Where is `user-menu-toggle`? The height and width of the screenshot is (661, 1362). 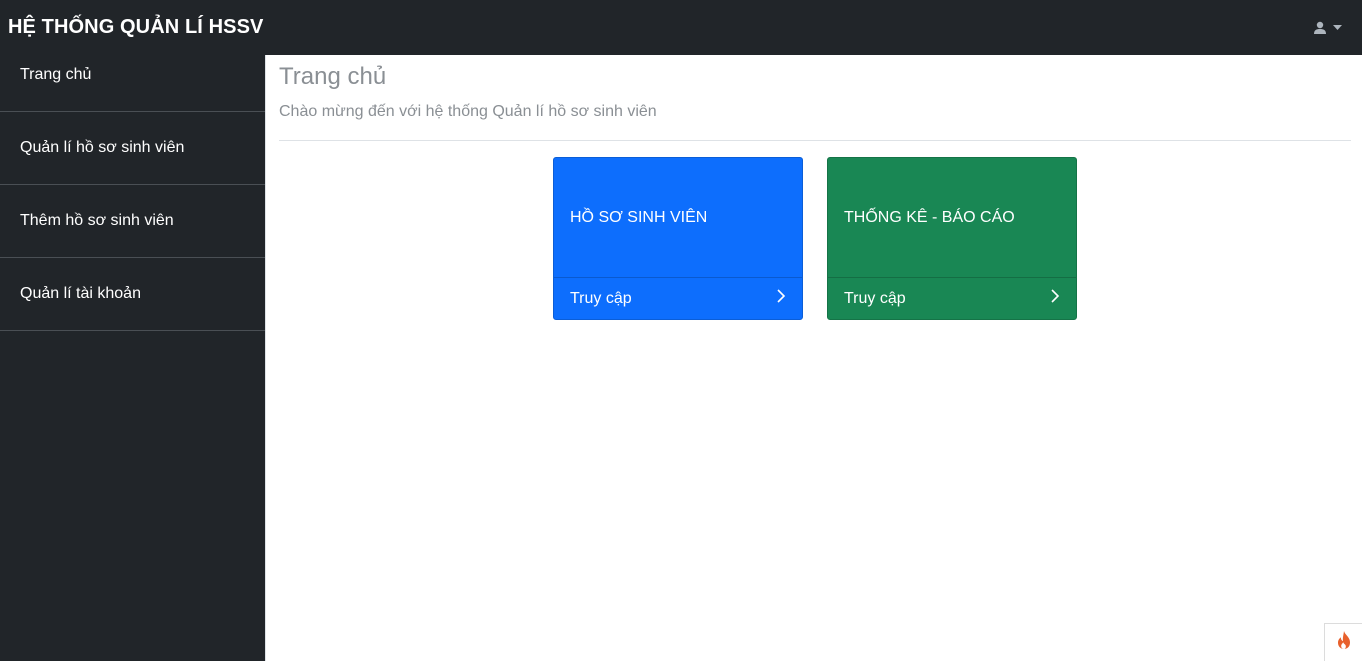
user-menu-toggle is located at coordinates (1327, 28).